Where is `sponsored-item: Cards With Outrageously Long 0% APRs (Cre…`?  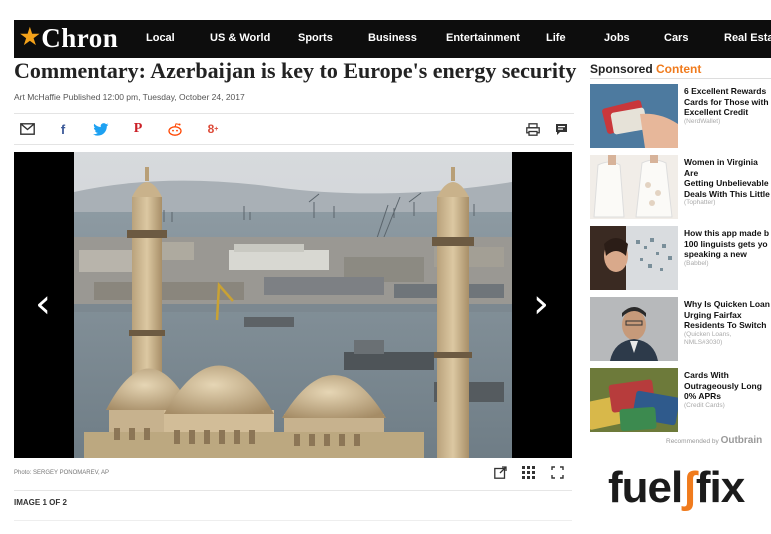 sponsored-item: Cards With Outrageously Long 0% APRs (Cre… is located at coordinates (680, 400).